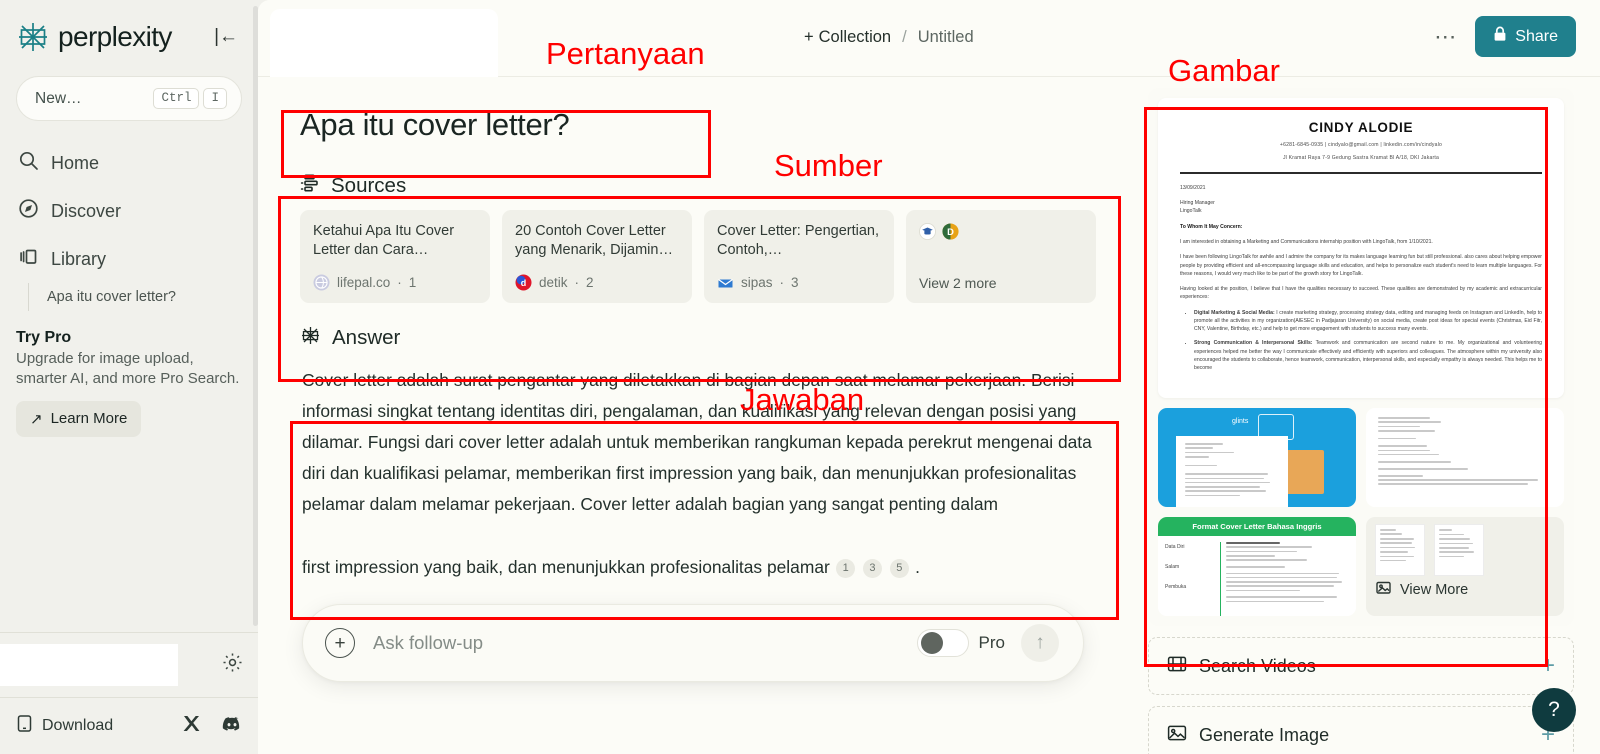 The width and height of the screenshot is (1600, 754). Describe the element at coordinates (33, 37) in the screenshot. I see `perplexity-logo-icon` at that location.